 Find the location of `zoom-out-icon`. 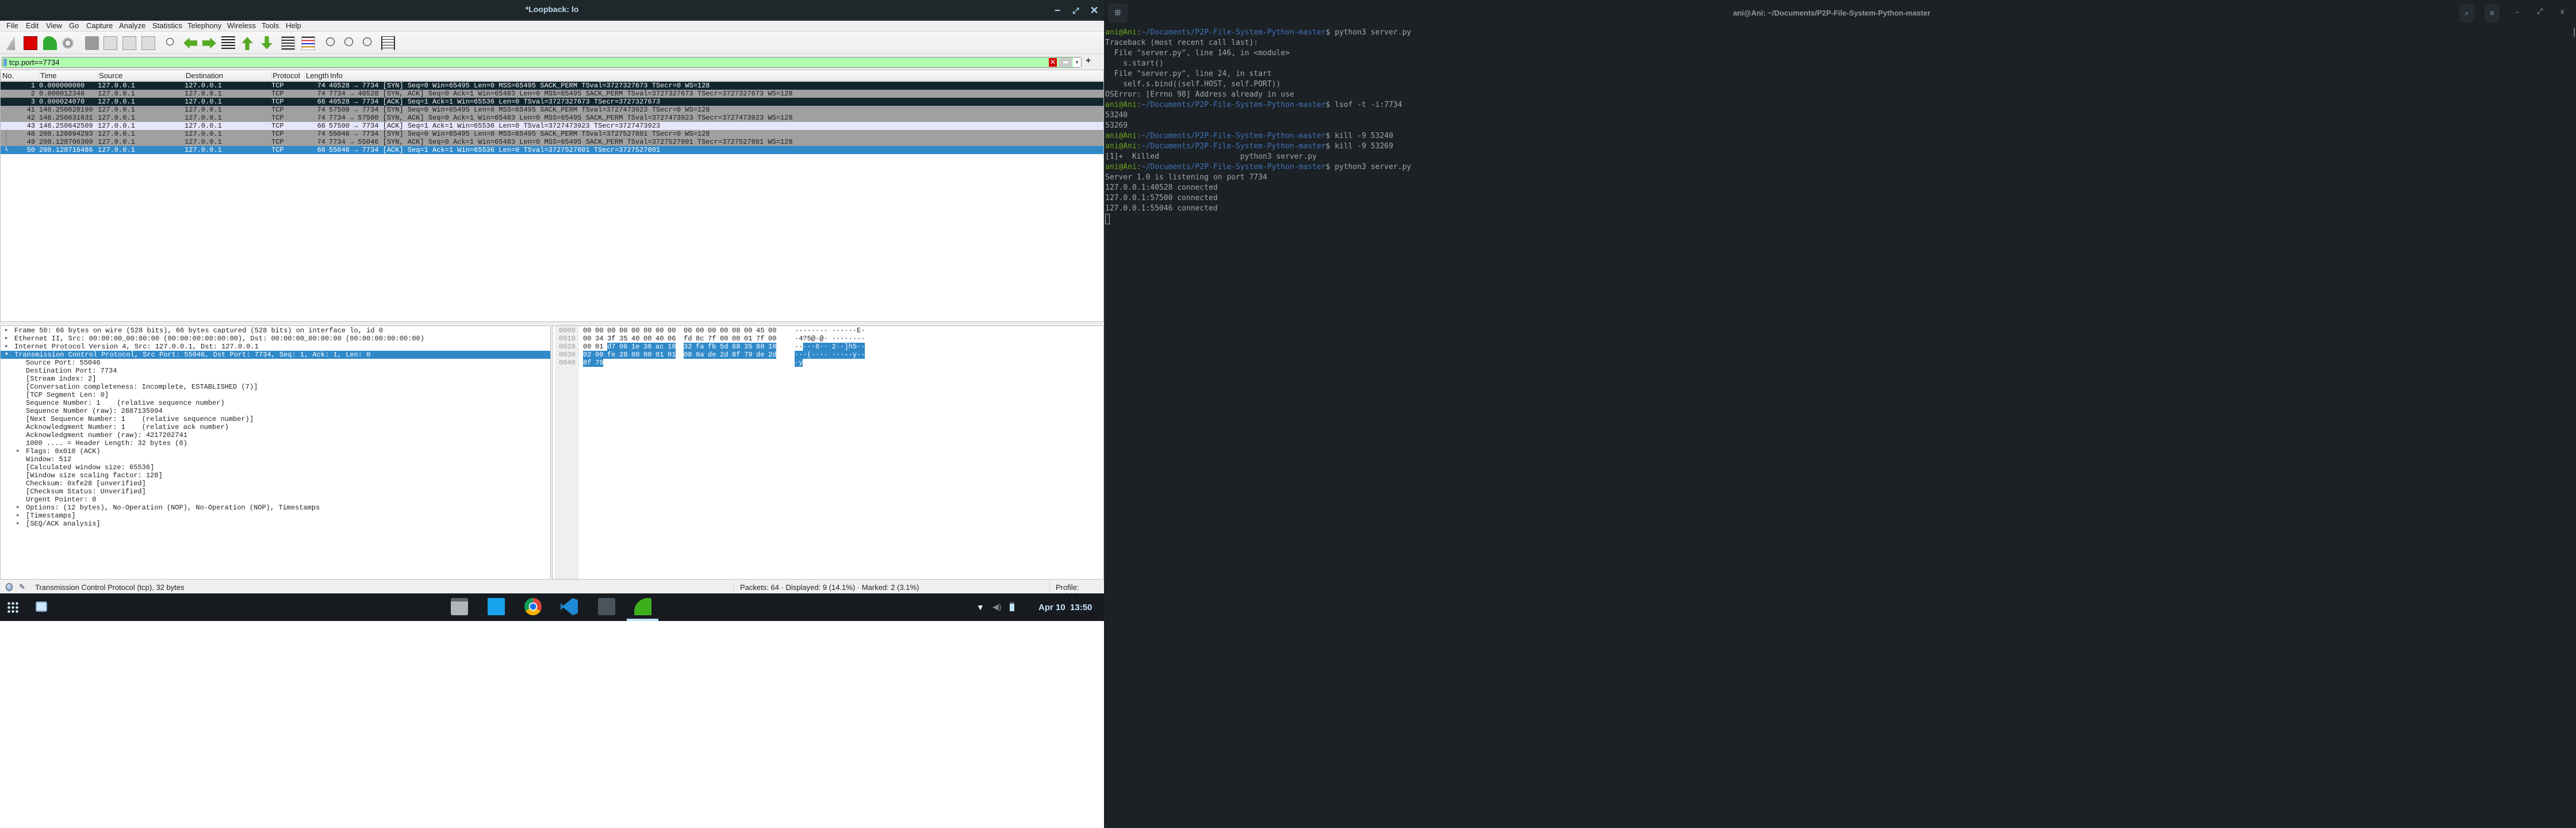

zoom-out-icon is located at coordinates (350, 43).